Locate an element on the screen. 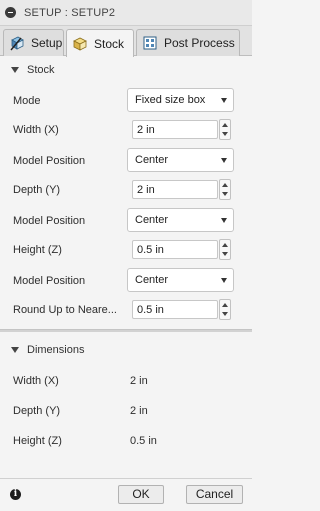  tab-post-process-label: Post Process is located at coordinates (199, 43).